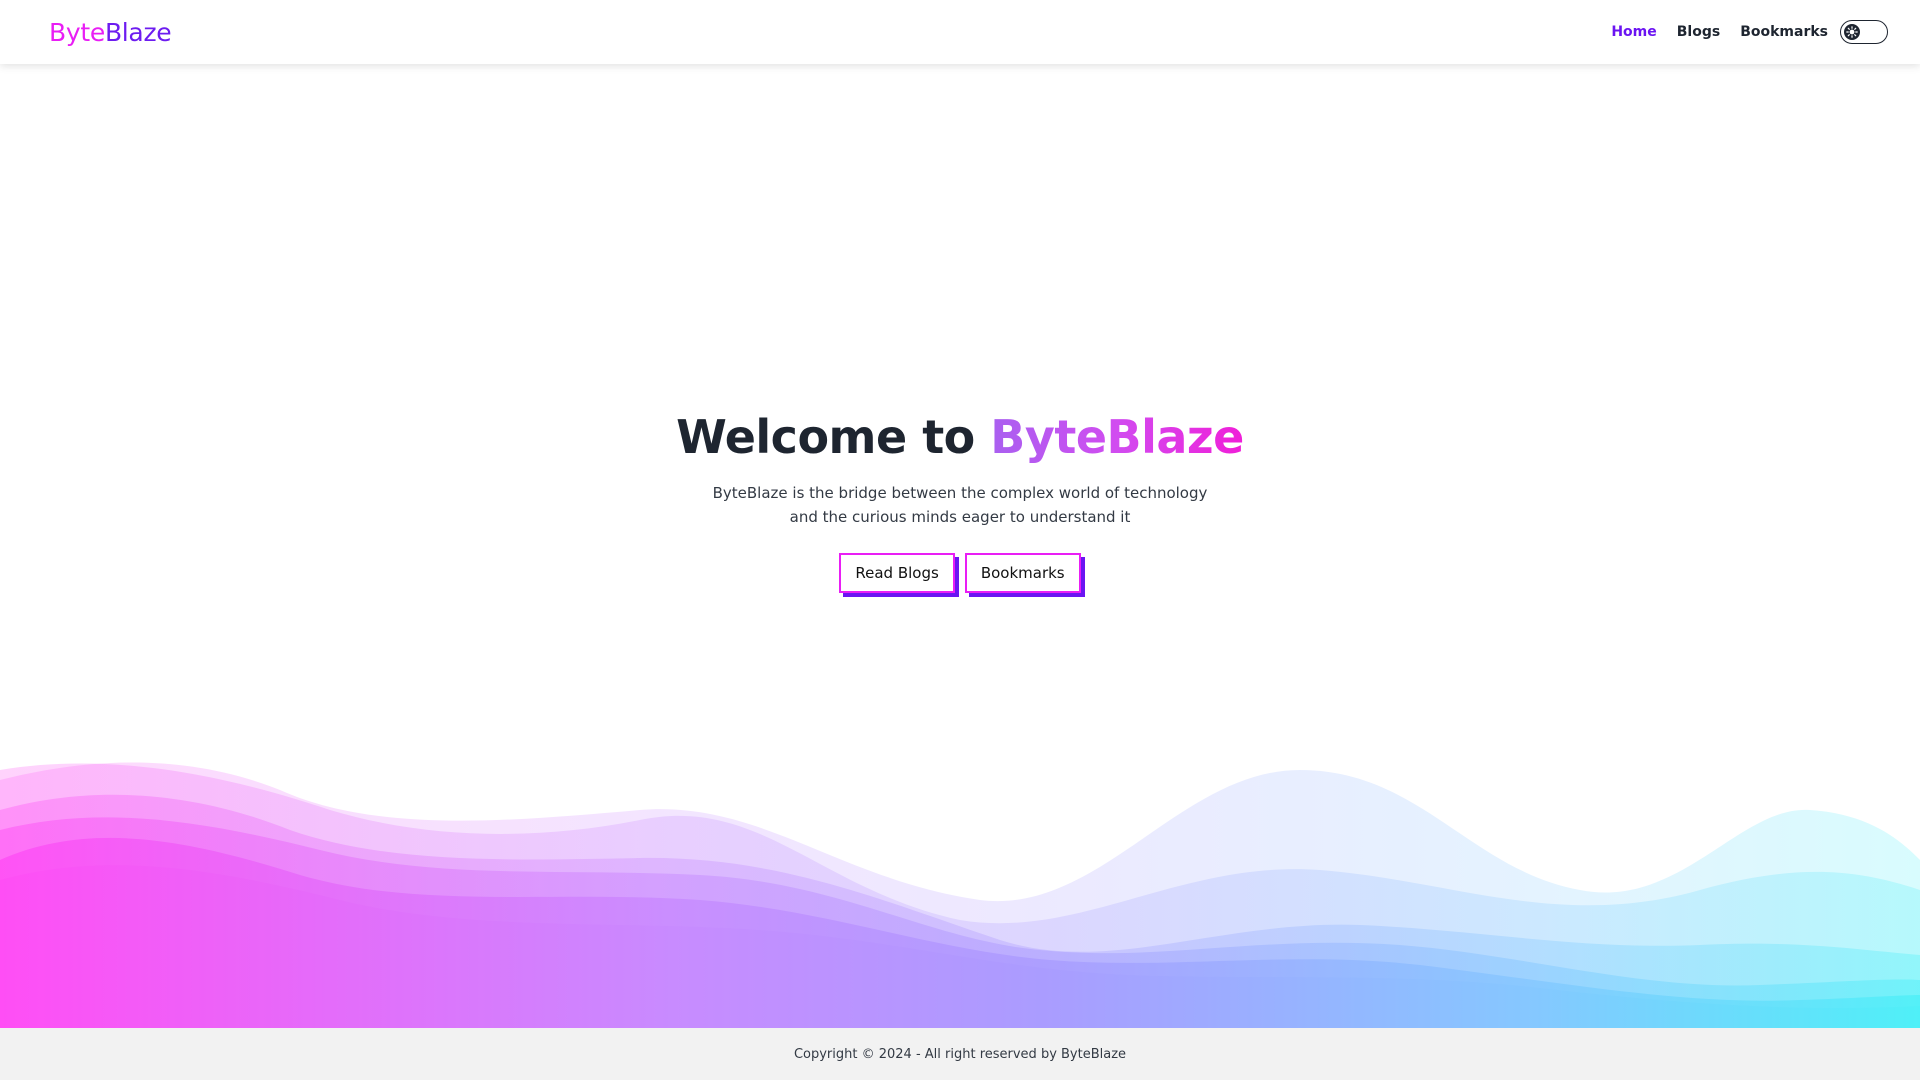  I want to click on nav-link-home: Home, so click(1633, 32).